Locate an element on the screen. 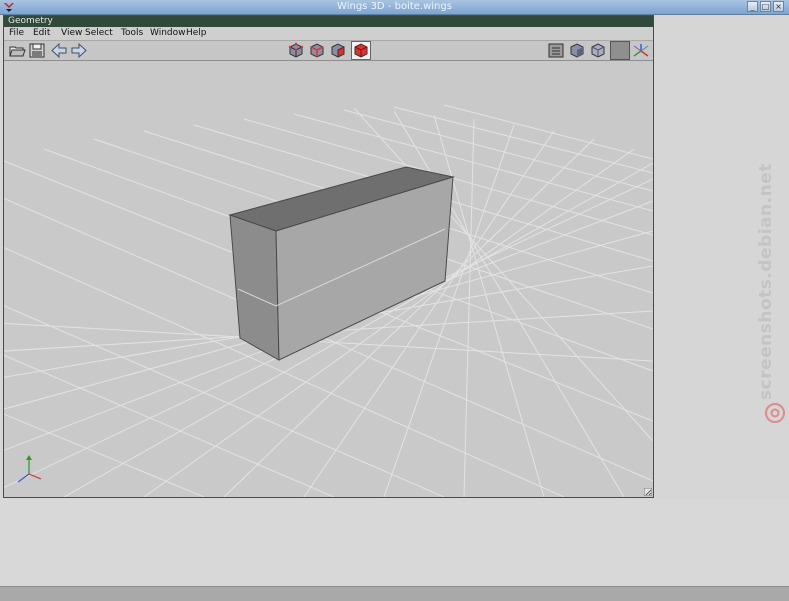 The image size is (789, 601). menu-bar: File Edit View Select Tools Window Help is located at coordinates (328, 34).